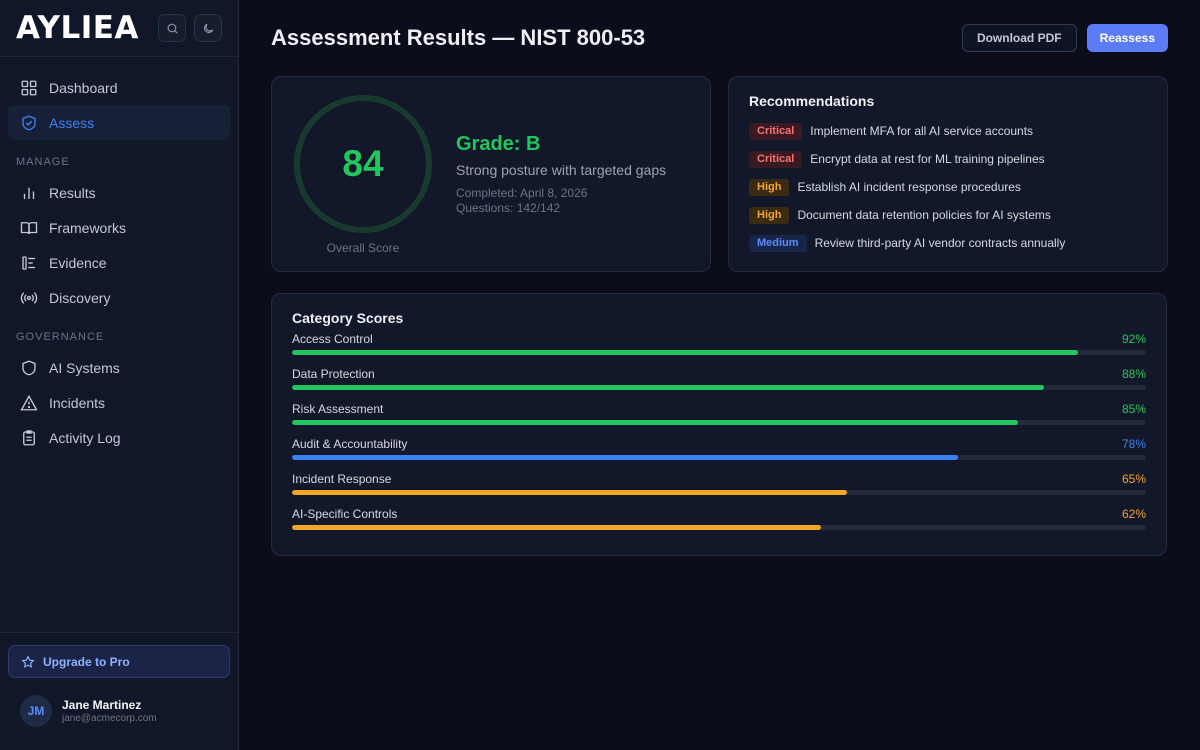  I want to click on category-row: Incident Response 65%, so click(719, 488).